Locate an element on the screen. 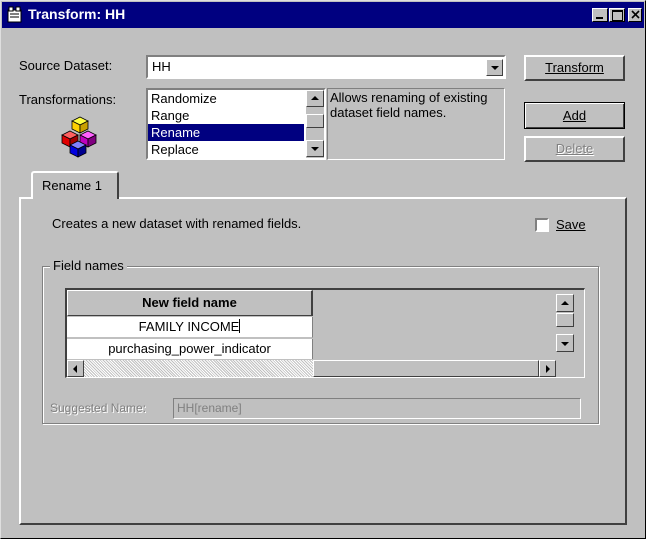  transformations-list: Randomize Range Rename Replace is located at coordinates (236, 124).